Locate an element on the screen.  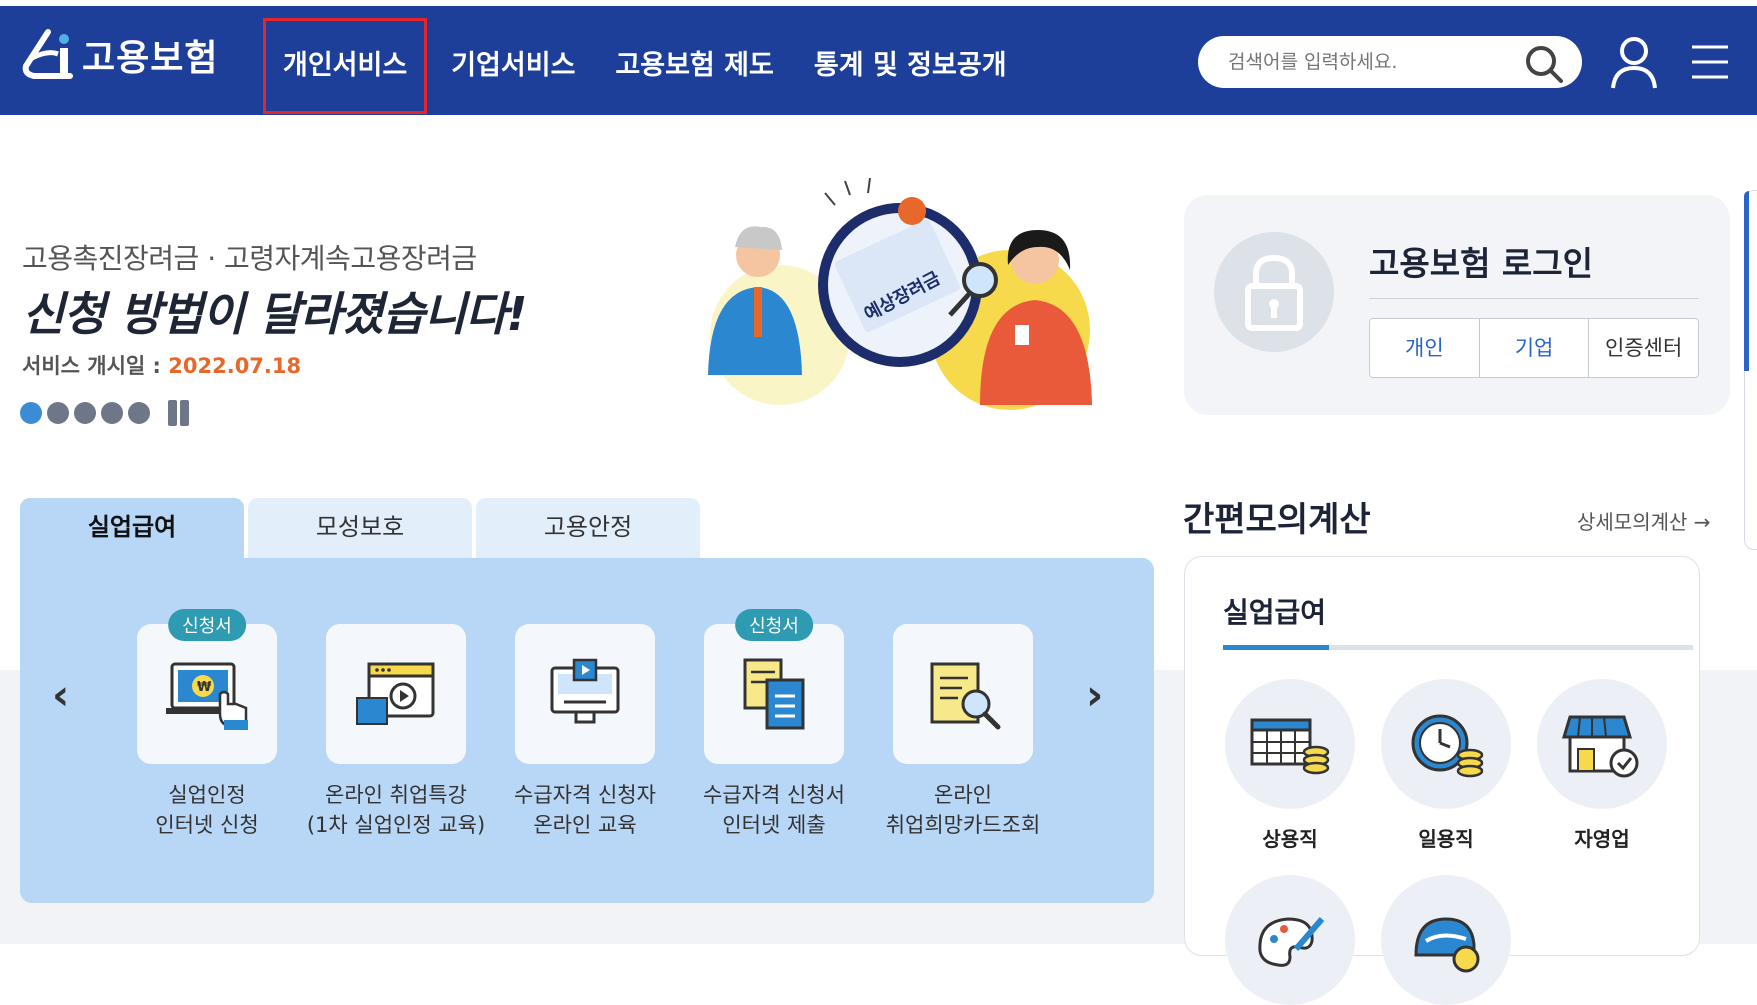
calc-item-label: 일용직 is located at coordinates (1446, 839).